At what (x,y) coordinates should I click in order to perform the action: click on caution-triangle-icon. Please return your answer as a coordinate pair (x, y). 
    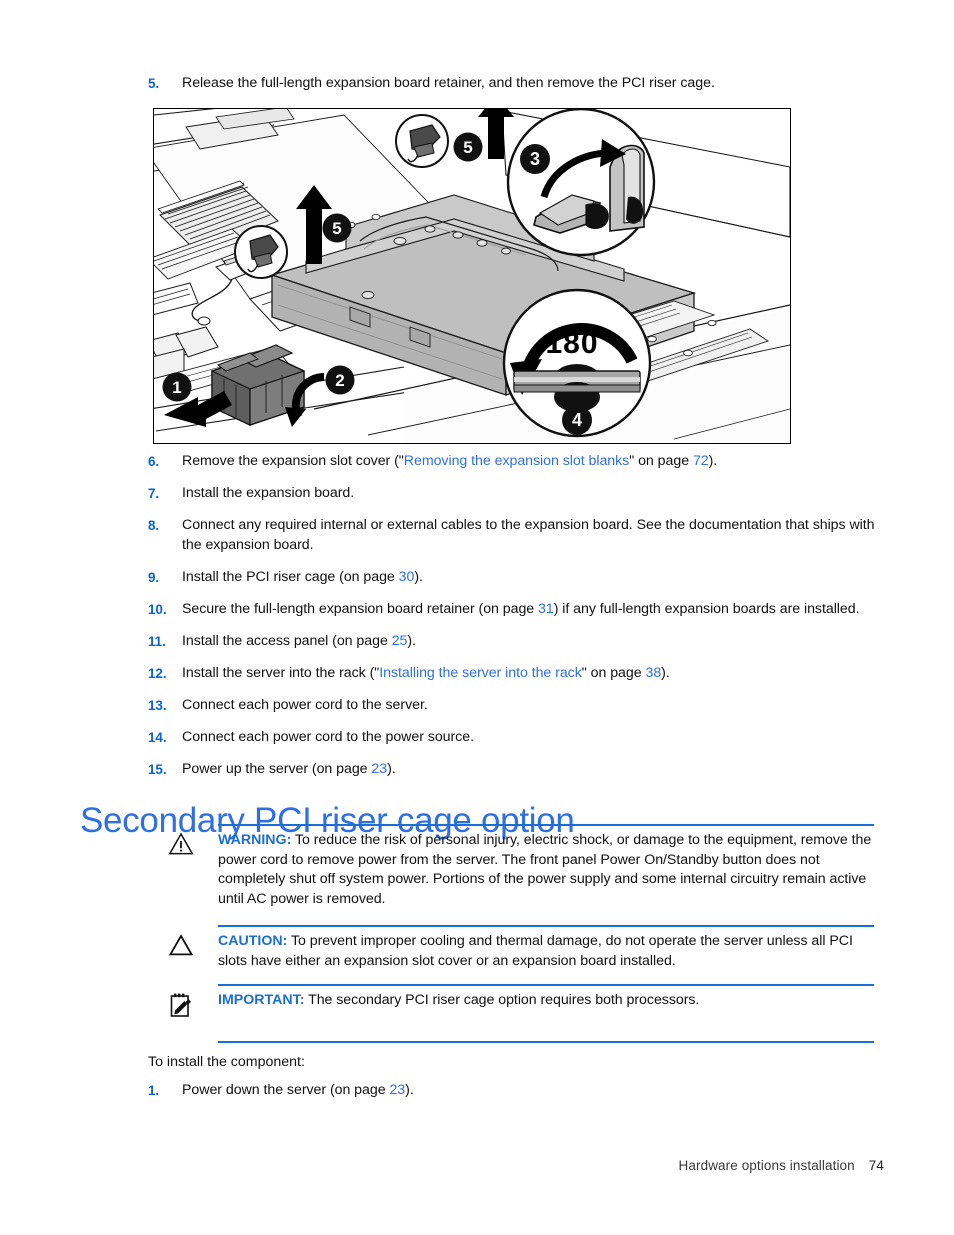
    Looking at the image, I should click on (193, 947).